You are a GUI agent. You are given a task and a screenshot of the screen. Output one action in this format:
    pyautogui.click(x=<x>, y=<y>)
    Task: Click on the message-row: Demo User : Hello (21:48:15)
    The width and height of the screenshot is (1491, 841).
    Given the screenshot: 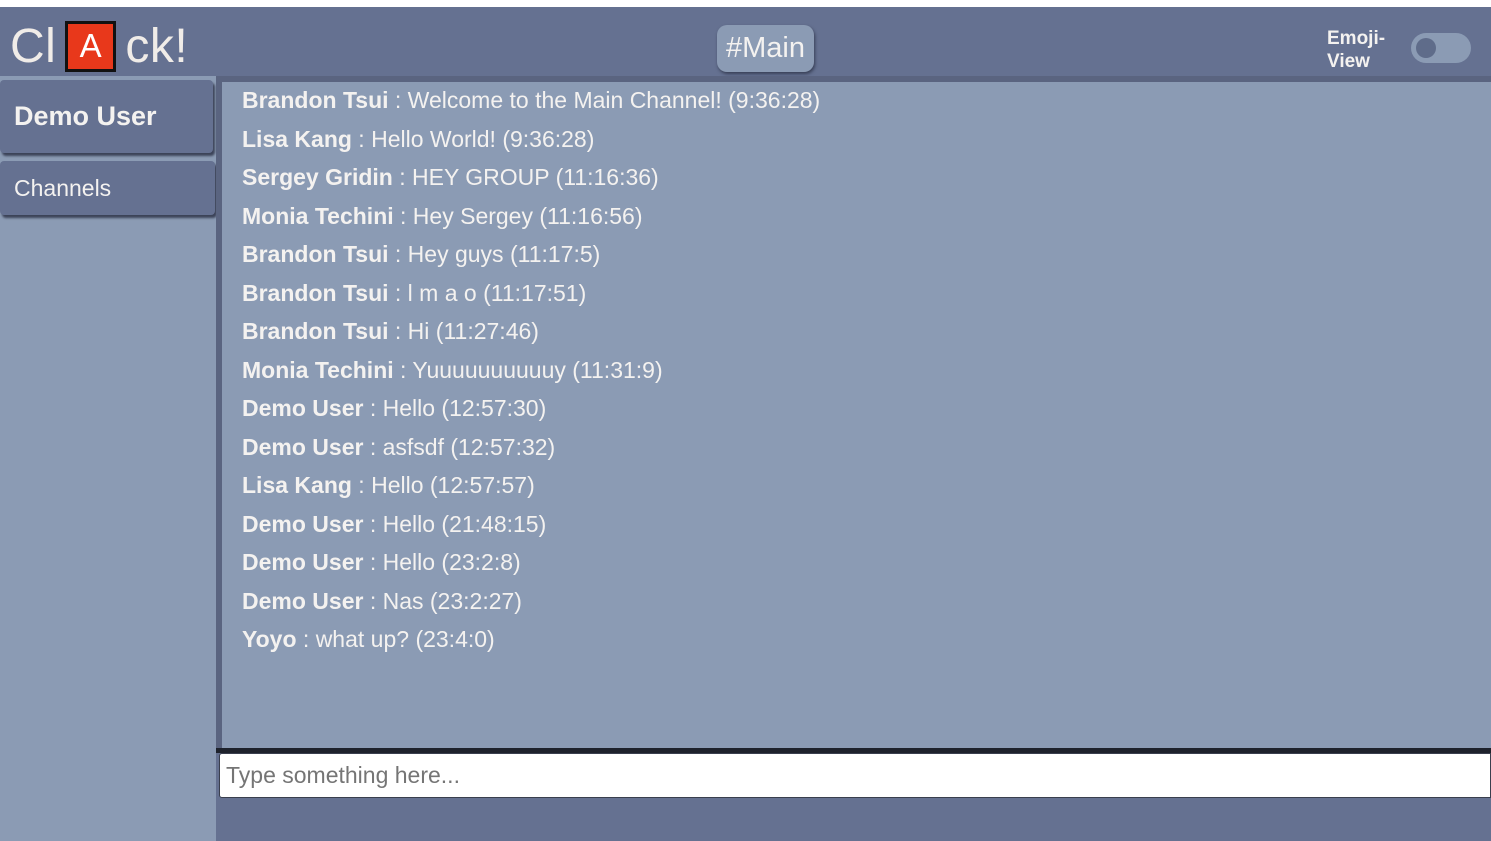 What is the action you would take?
    pyautogui.click(x=531, y=530)
    